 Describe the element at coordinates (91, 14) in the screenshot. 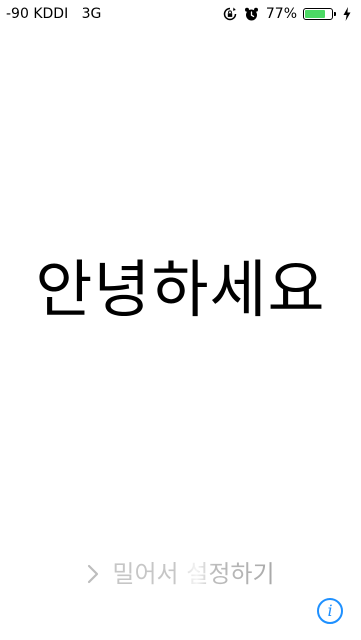

I see `network-type: 3G` at that location.